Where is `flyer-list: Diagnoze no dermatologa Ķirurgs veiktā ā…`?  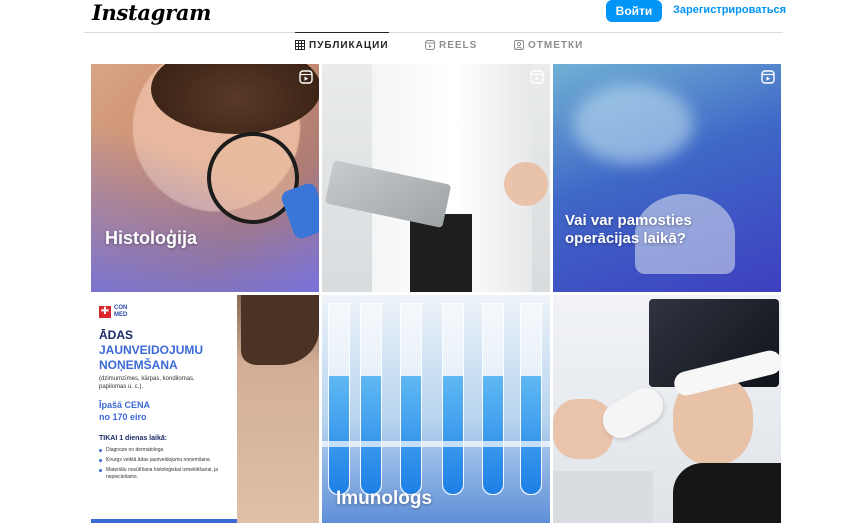 flyer-list: Diagnoze no dermatologa Ķirurgs veiktā ā… is located at coordinates (164, 465).